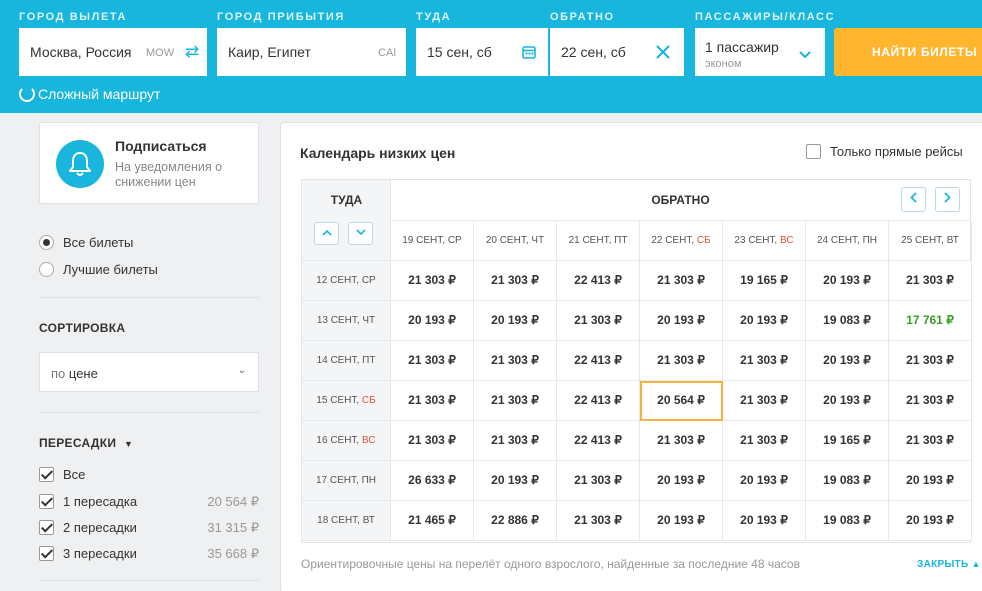 The image size is (982, 591). What do you see at coordinates (515, 521) in the screenshot?
I see `price-cell: 22 886 ₽` at bounding box center [515, 521].